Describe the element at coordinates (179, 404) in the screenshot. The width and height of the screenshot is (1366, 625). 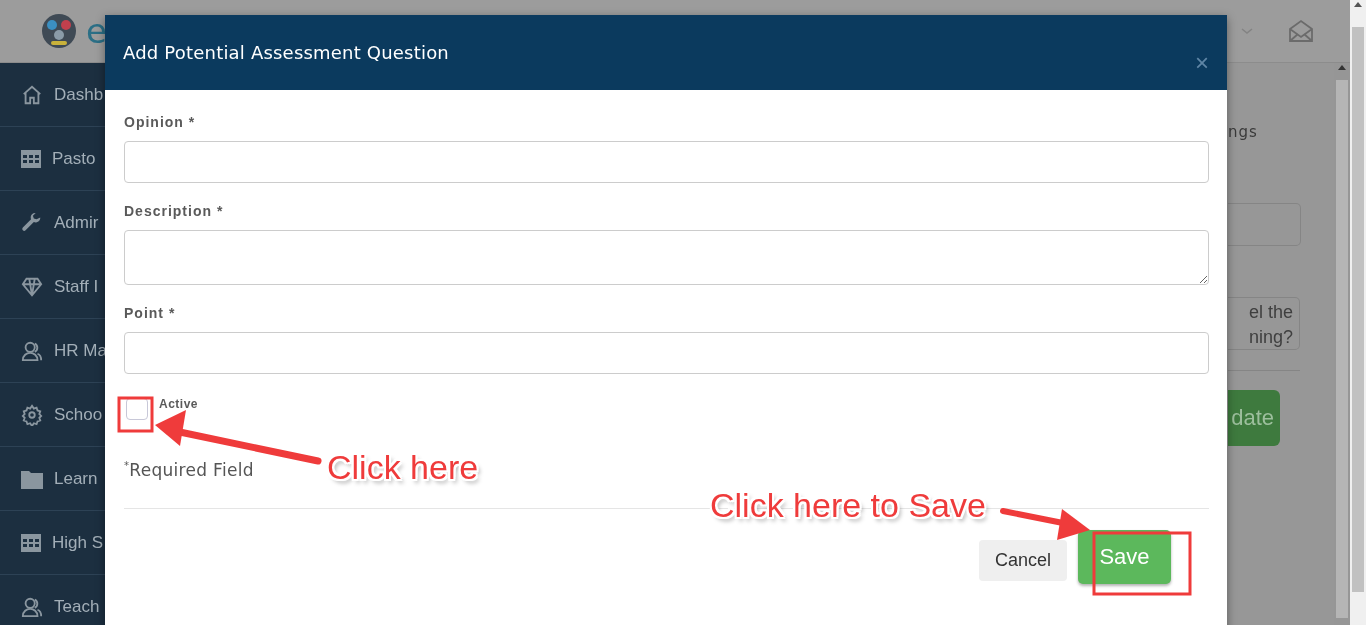
I see `checkbox-label: Active` at that location.